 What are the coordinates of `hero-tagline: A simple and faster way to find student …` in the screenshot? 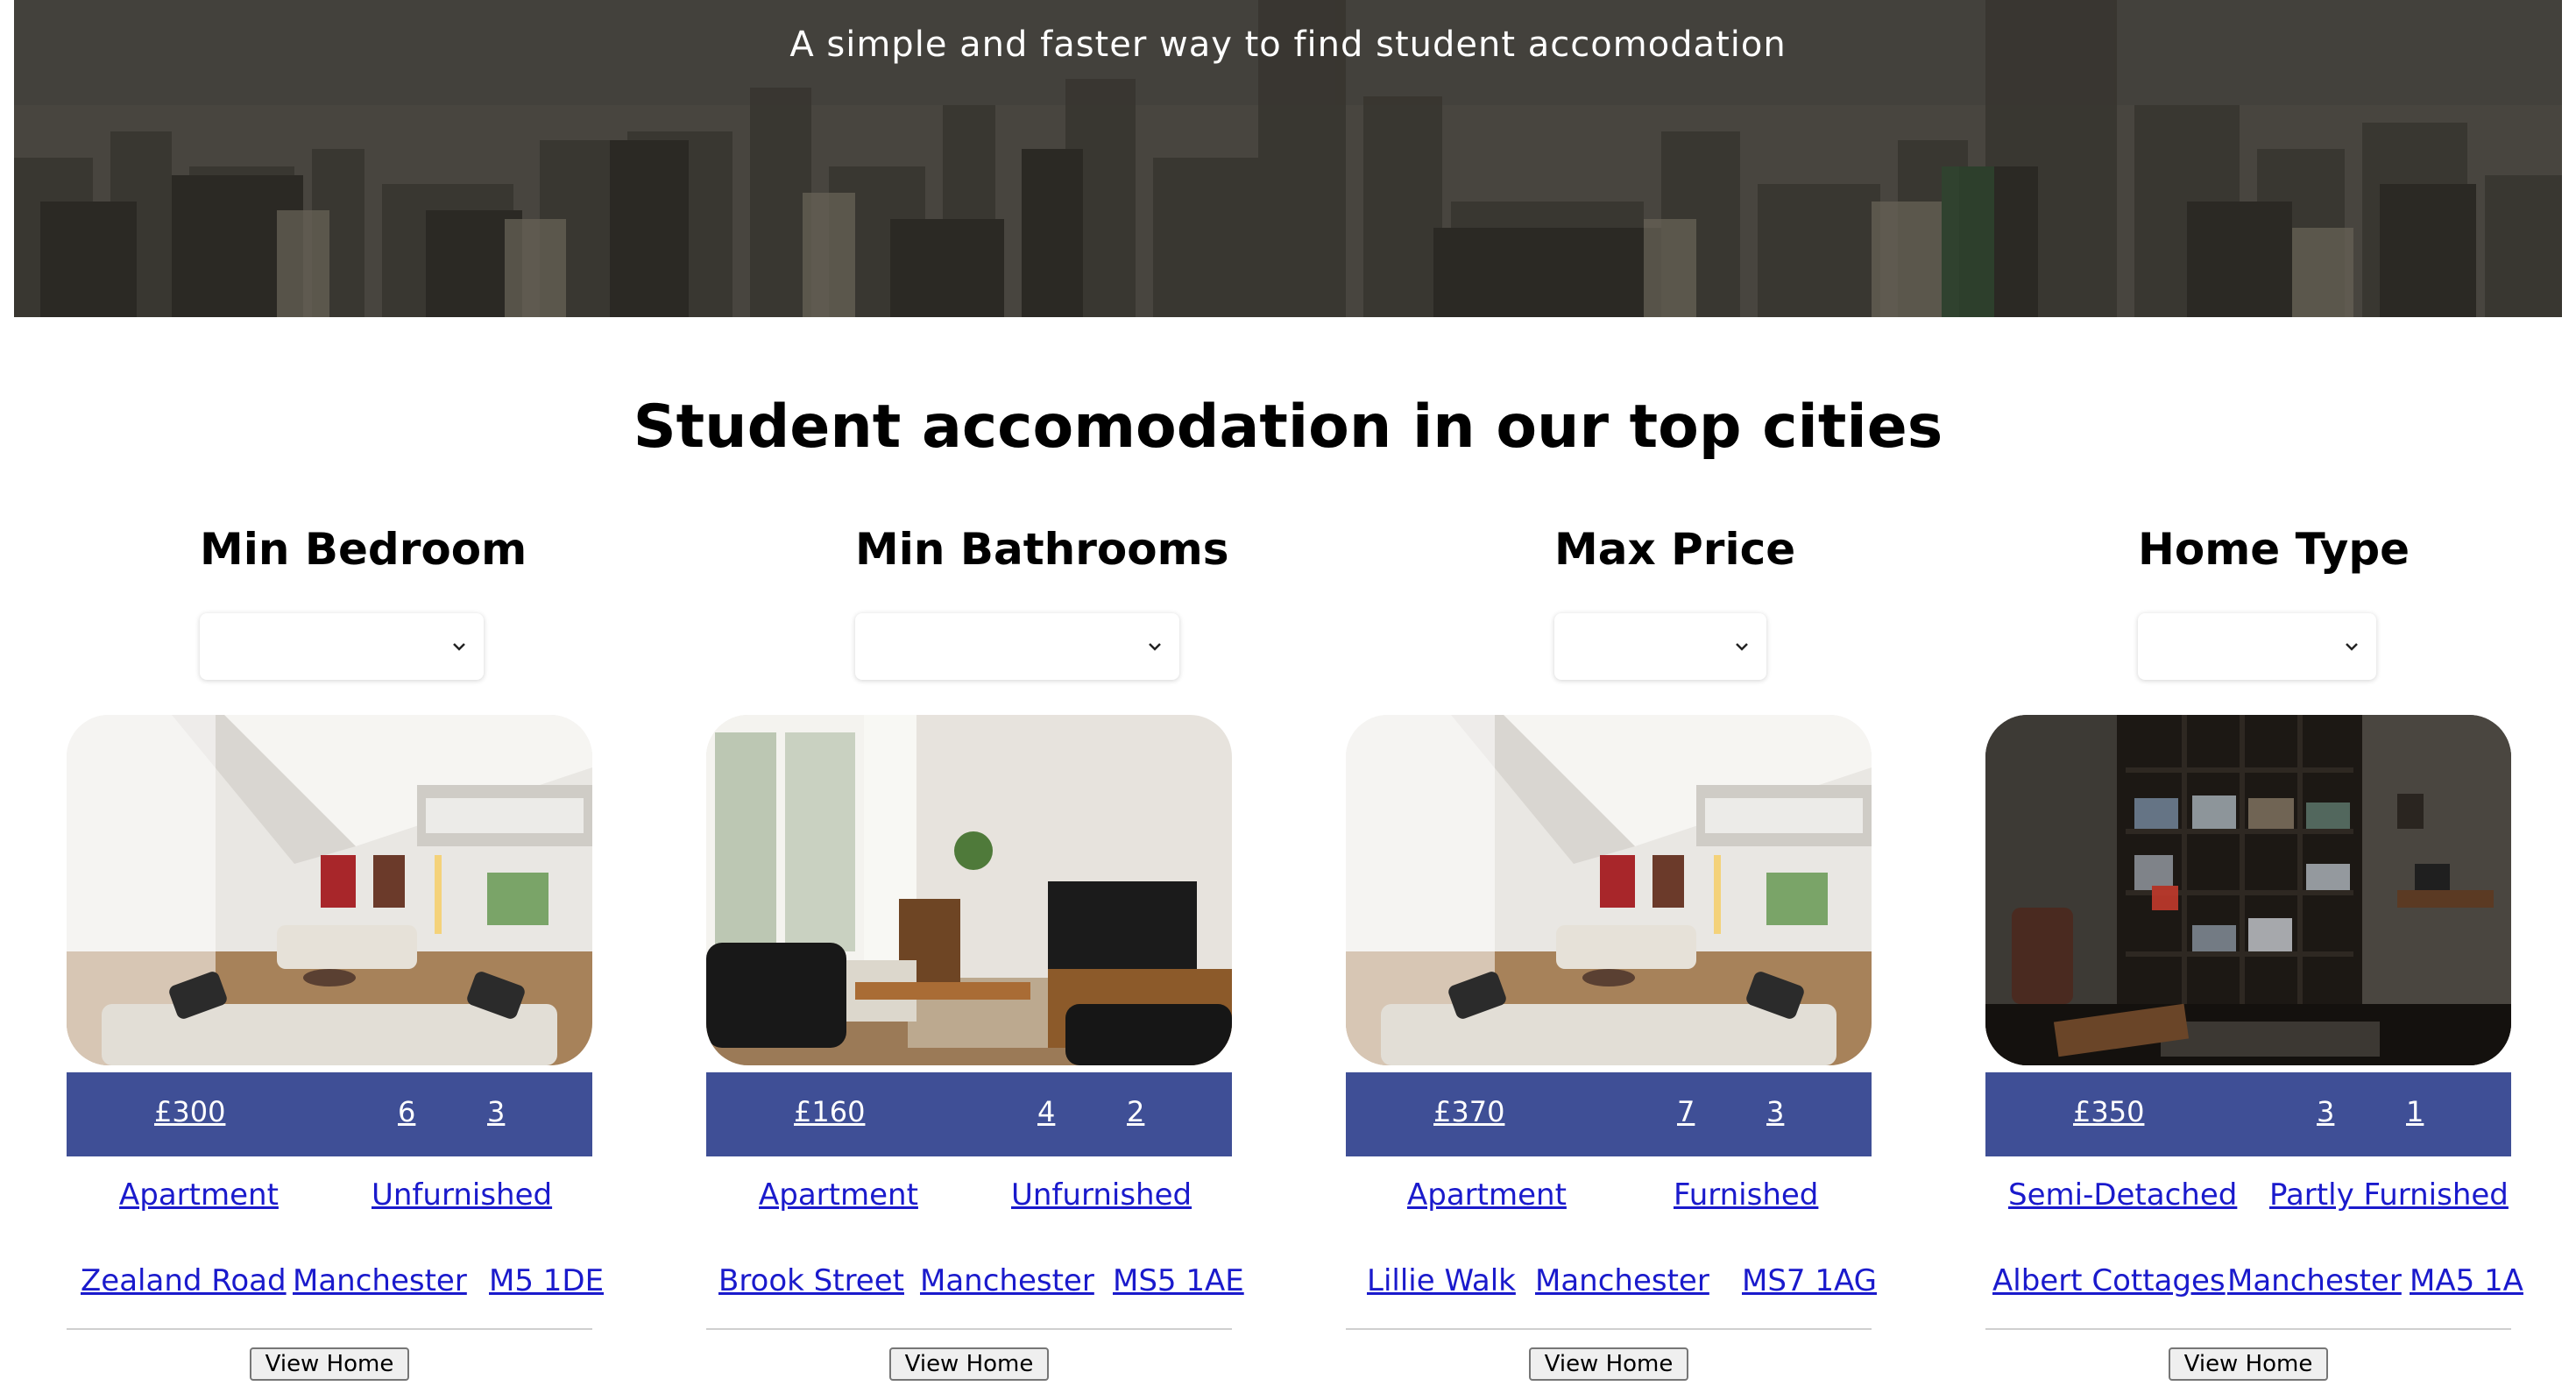 It's located at (1288, 45).